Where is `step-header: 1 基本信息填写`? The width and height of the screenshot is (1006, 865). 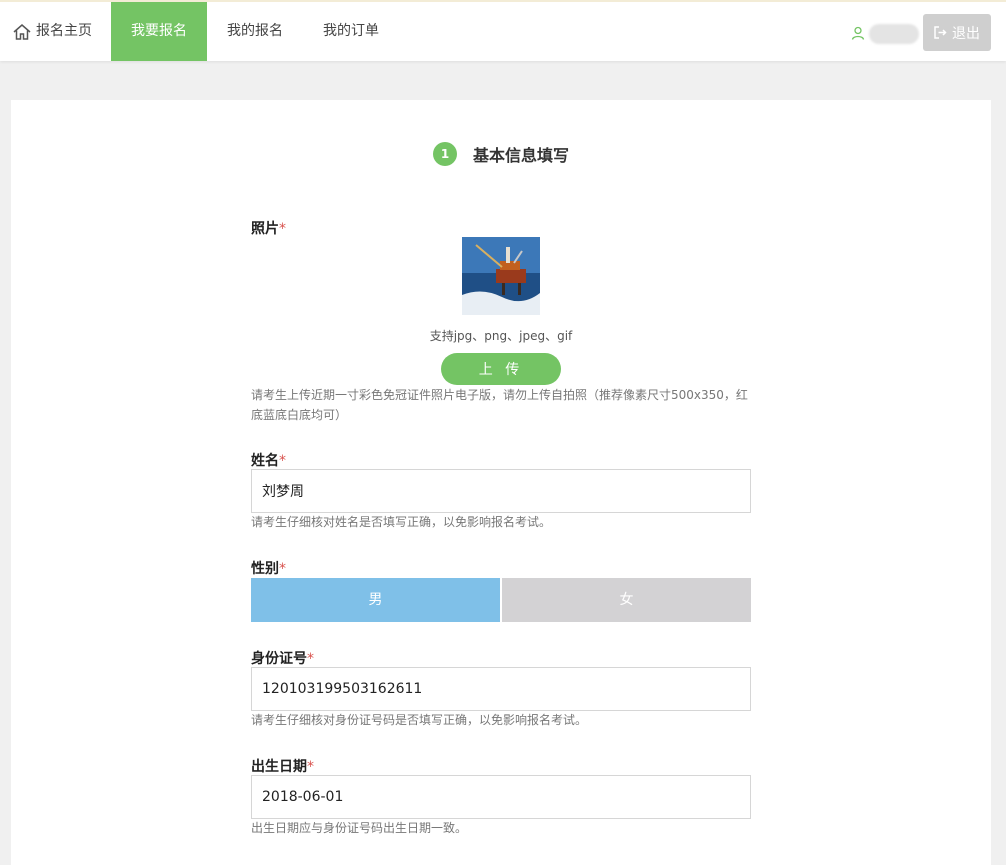
step-header: 1 基本信息填写 is located at coordinates (501, 154).